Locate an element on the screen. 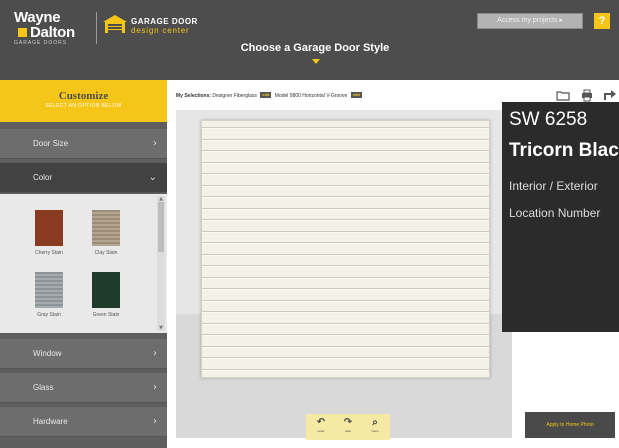 The height and width of the screenshot is (448, 619). sidebar-item-color: Color ⌄ is located at coordinates (83, 178).